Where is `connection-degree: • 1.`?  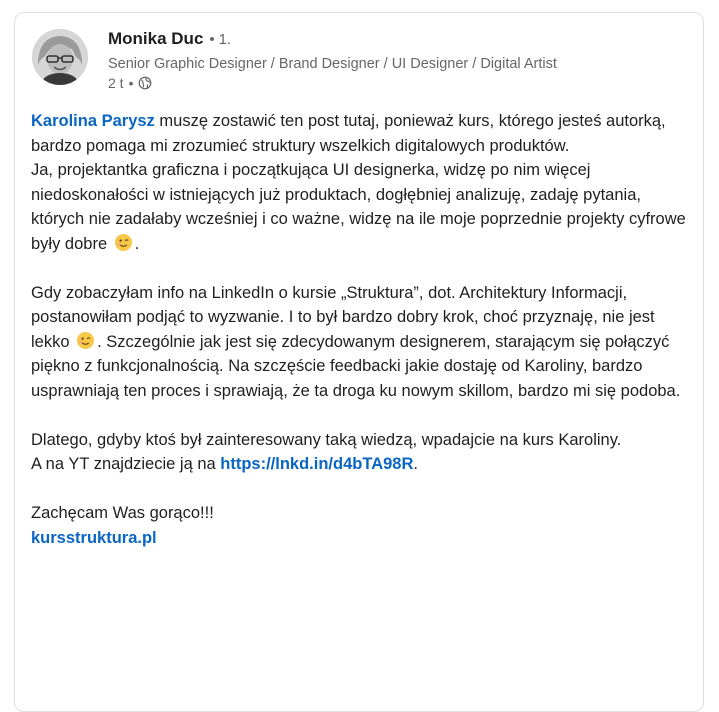 connection-degree: • 1. is located at coordinates (220, 39).